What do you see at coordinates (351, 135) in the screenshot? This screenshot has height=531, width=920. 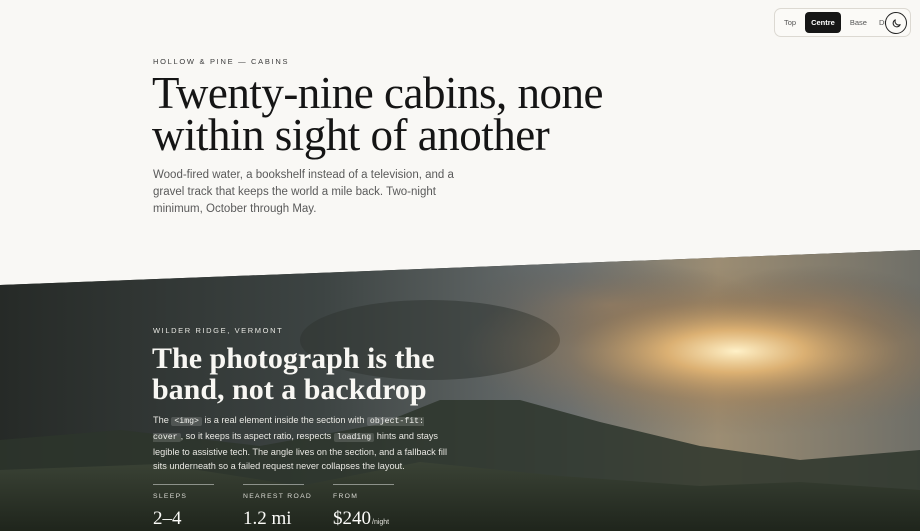 I see `title-line-2: within sight of another` at bounding box center [351, 135].